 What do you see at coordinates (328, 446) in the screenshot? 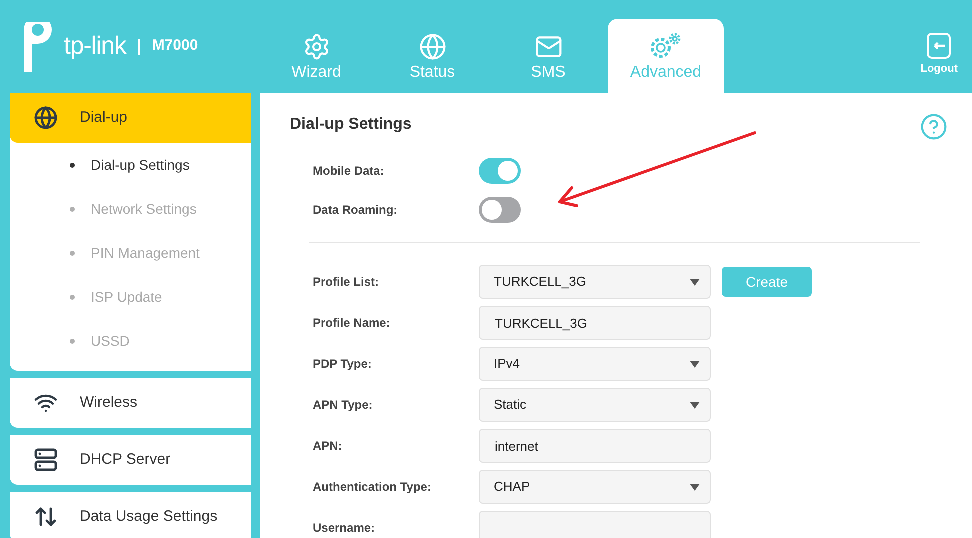
I see `field-label: APN:` at bounding box center [328, 446].